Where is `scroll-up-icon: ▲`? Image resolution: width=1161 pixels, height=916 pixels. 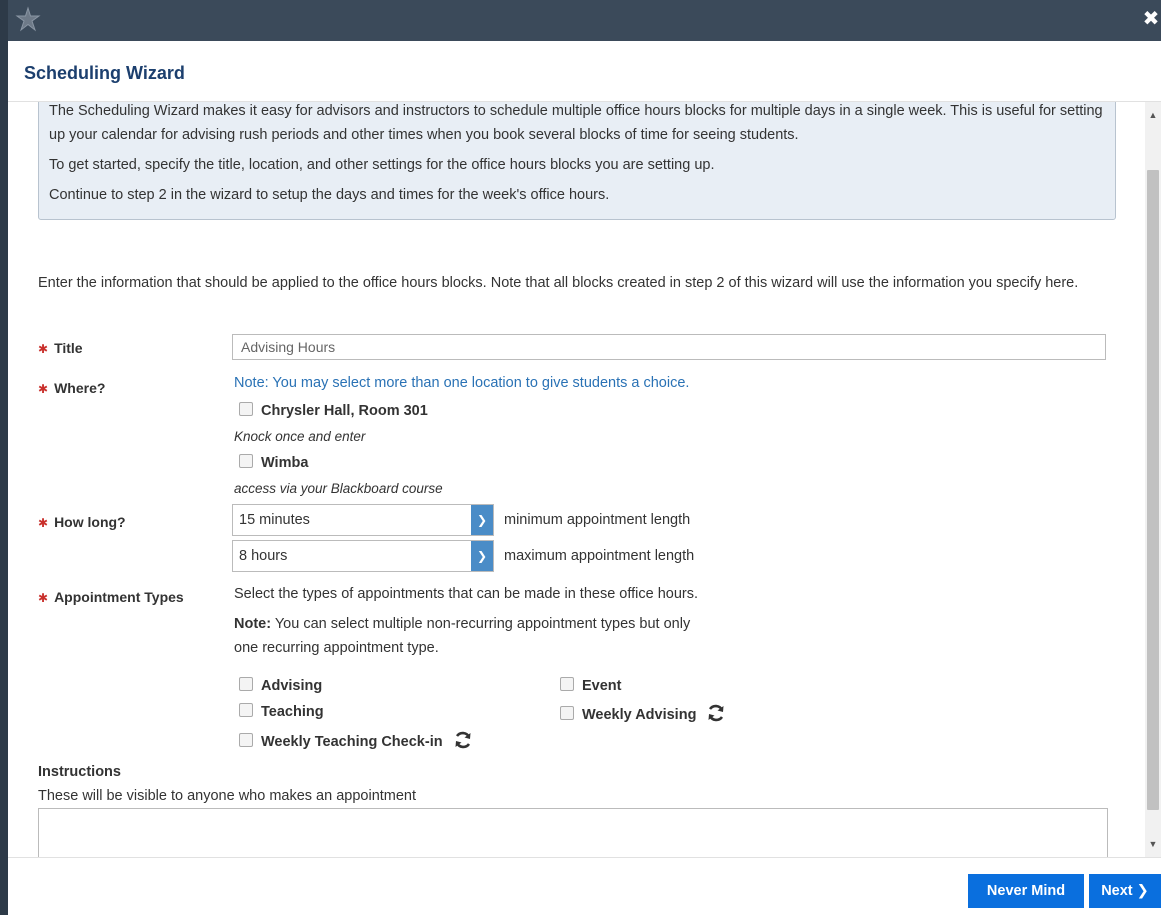 scroll-up-icon: ▲ is located at coordinates (1153, 115).